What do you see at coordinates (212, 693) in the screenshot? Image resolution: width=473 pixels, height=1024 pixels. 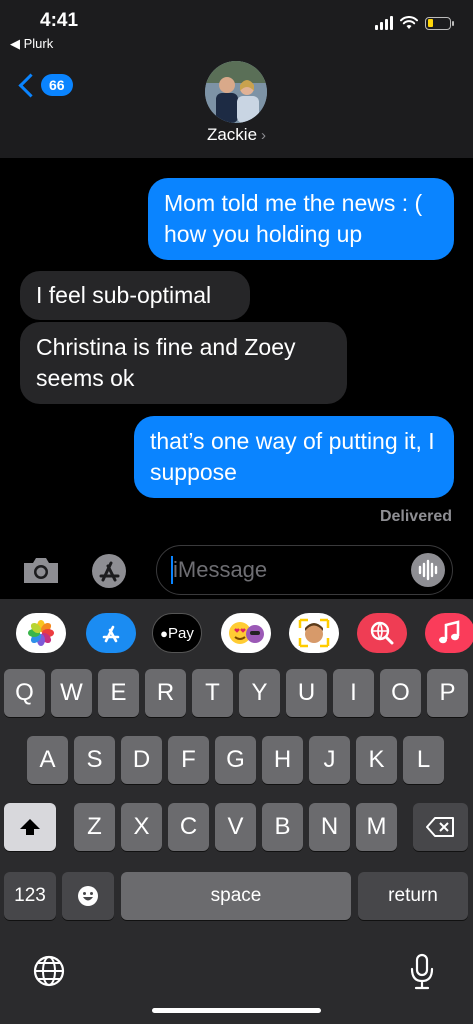 I see `key-t: T` at bounding box center [212, 693].